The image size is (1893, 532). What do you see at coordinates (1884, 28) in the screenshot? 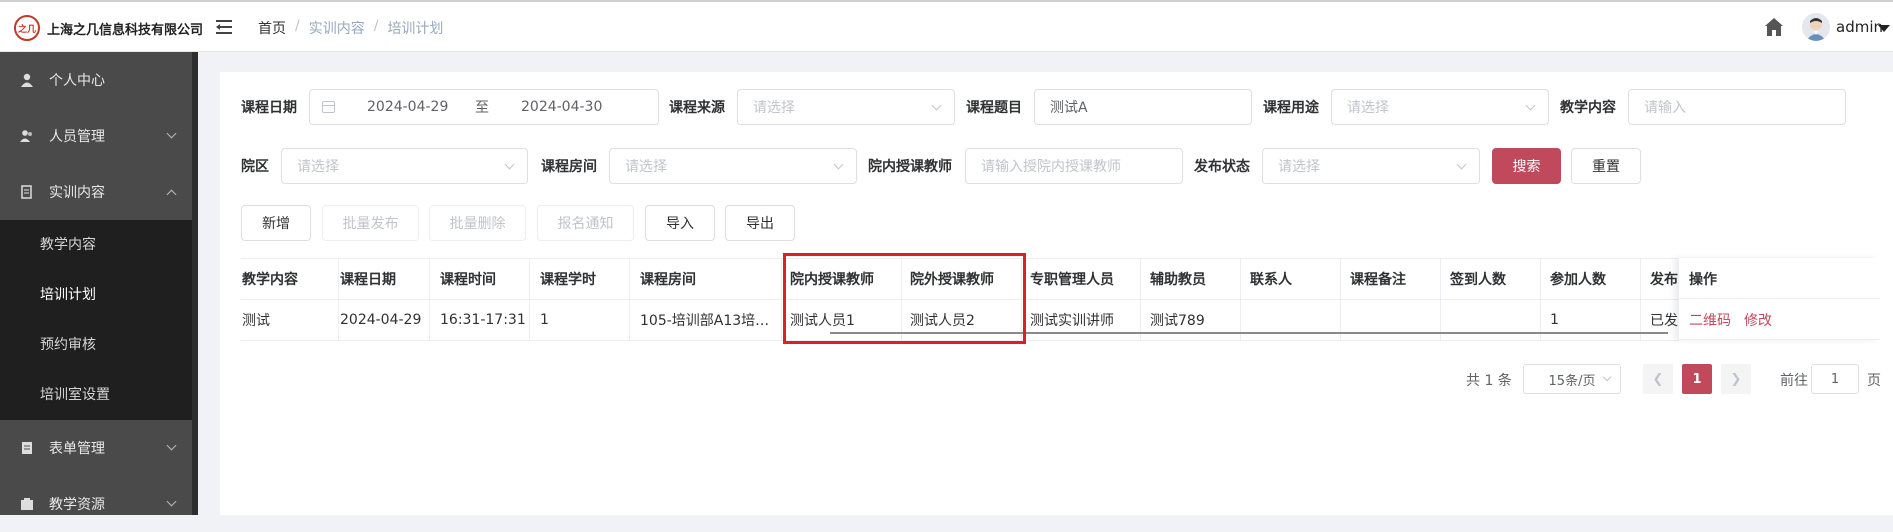
I see `caret-down-icon` at bounding box center [1884, 28].